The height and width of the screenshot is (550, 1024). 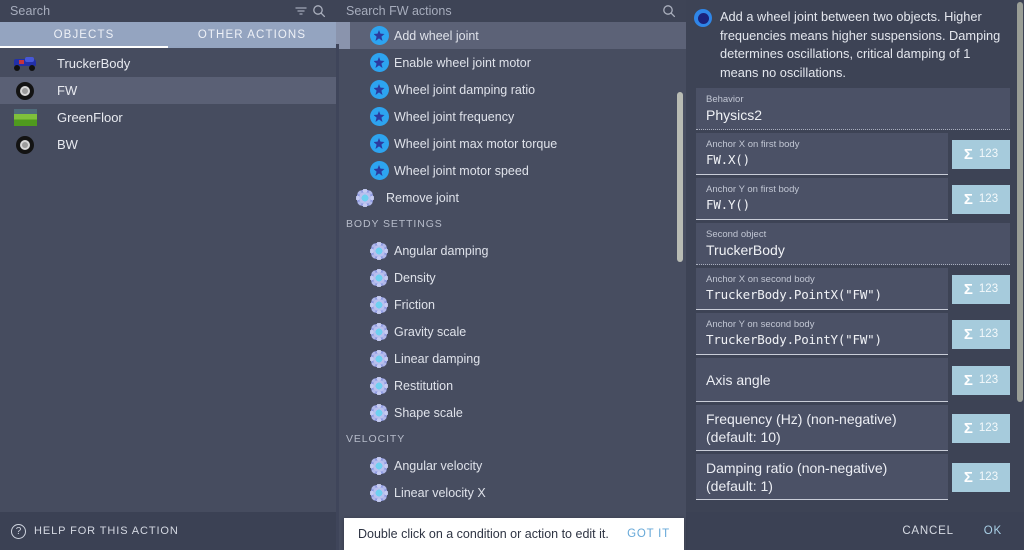 What do you see at coordinates (67, 144) in the screenshot?
I see `list-item-label: BW` at bounding box center [67, 144].